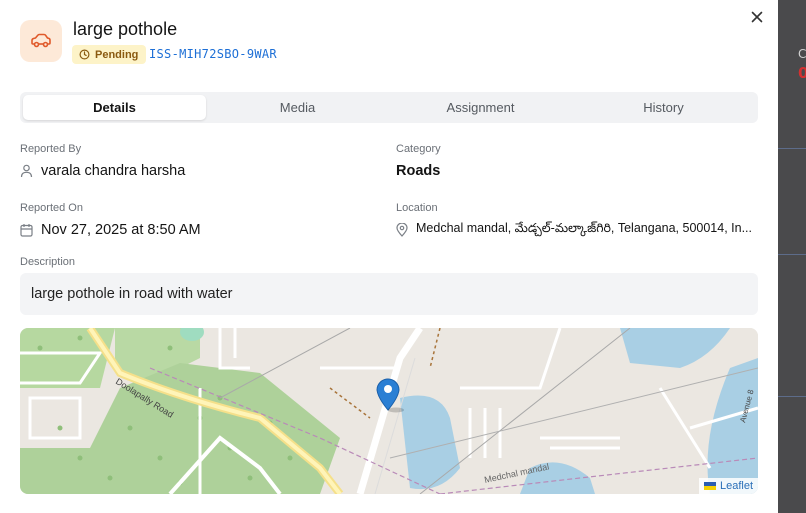  I want to click on description-box: large pothole in road with water, so click(389, 294).